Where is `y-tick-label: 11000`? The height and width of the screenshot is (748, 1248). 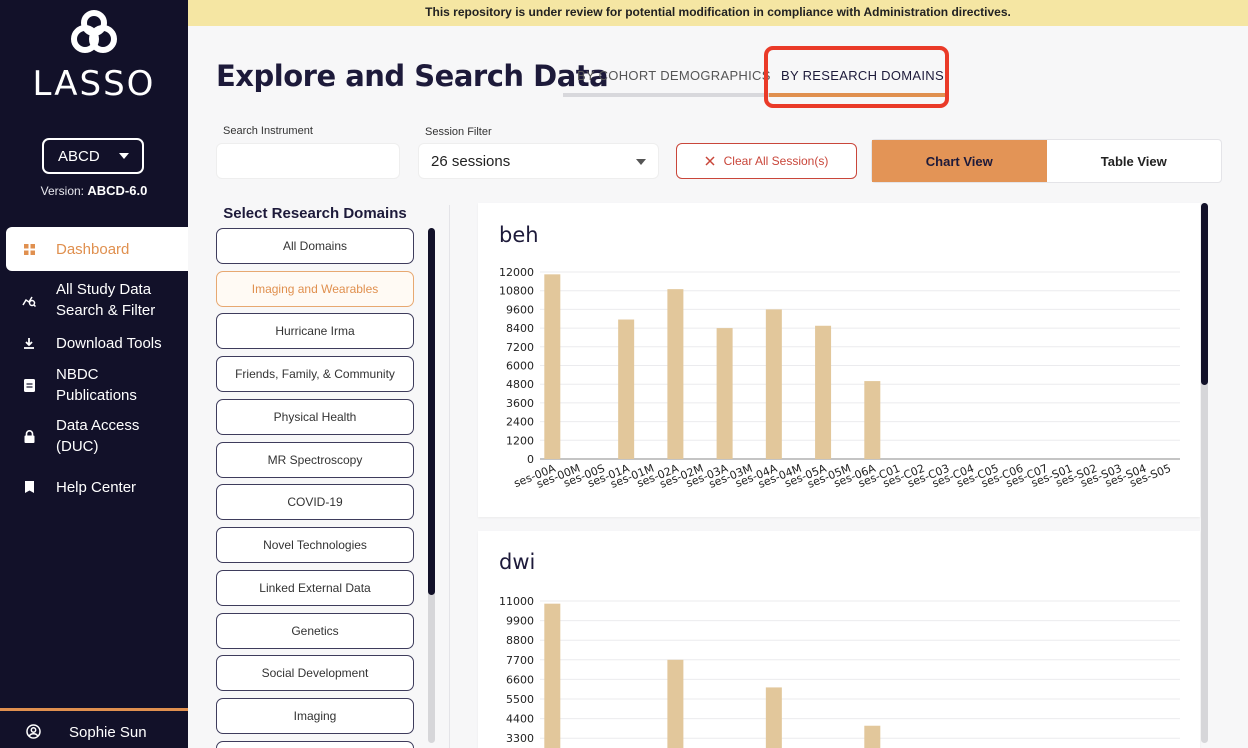 y-tick-label: 11000 is located at coordinates (516, 601).